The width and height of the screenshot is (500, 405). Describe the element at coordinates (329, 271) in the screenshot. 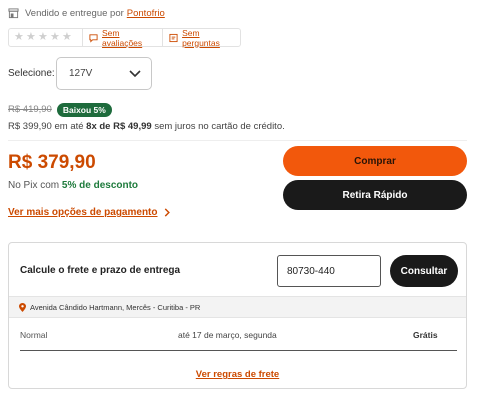

I see `cep-input` at that location.